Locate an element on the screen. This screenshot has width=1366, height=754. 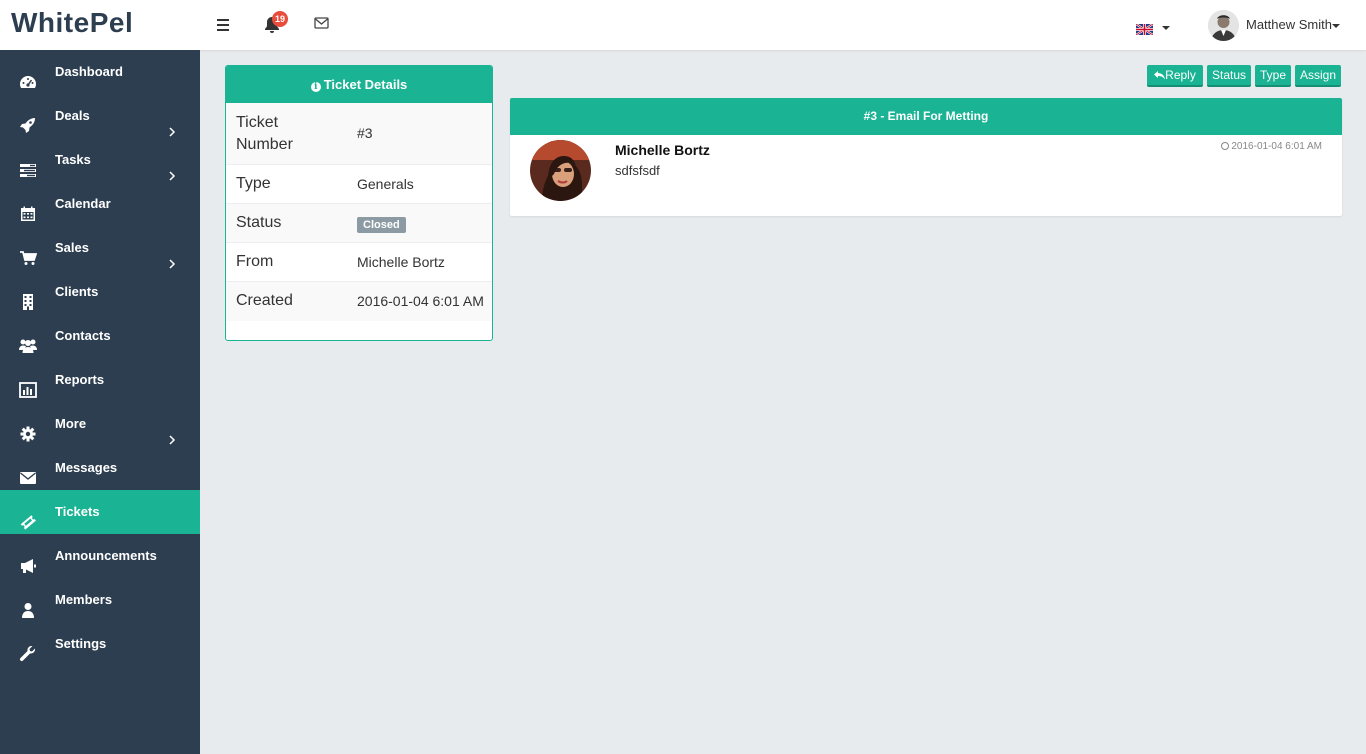
detail-row-ticket-number: Ticket Number #3 is located at coordinates (359, 134).